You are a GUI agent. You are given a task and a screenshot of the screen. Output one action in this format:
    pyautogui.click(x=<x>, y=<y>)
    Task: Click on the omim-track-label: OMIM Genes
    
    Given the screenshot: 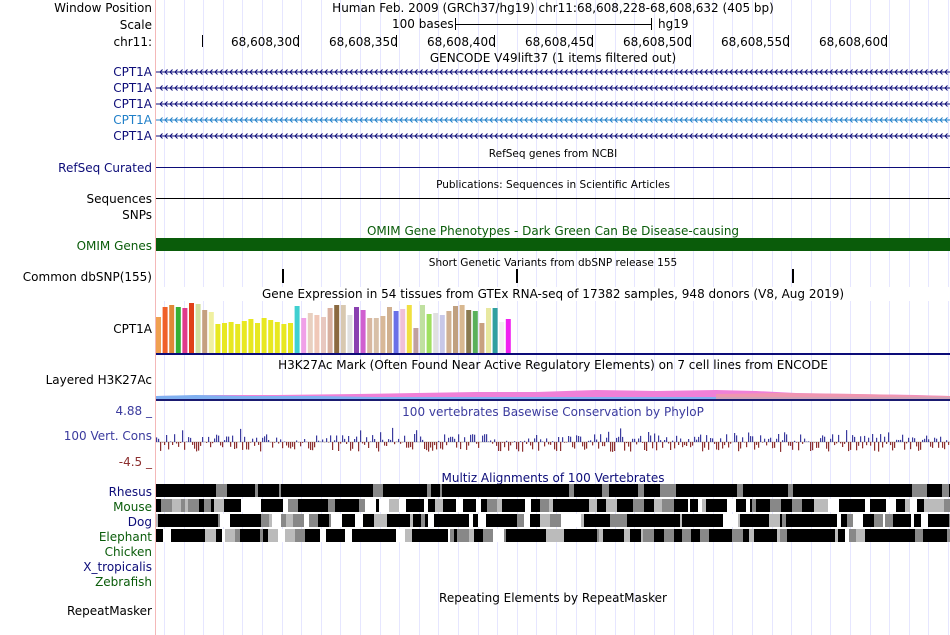 What is the action you would take?
    pyautogui.click(x=114, y=246)
    